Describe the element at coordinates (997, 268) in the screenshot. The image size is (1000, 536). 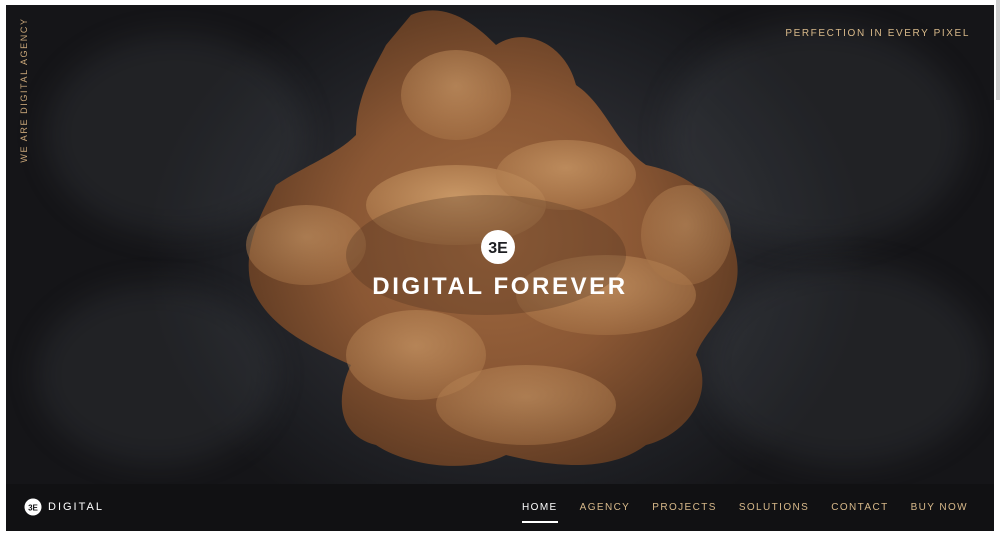
I see `scrollbar` at that location.